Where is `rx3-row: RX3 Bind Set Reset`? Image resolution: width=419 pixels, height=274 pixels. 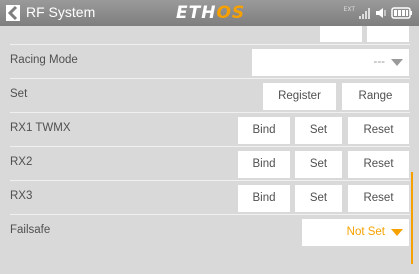
rx3-row: RX3 Bind Set Reset is located at coordinates (210, 198).